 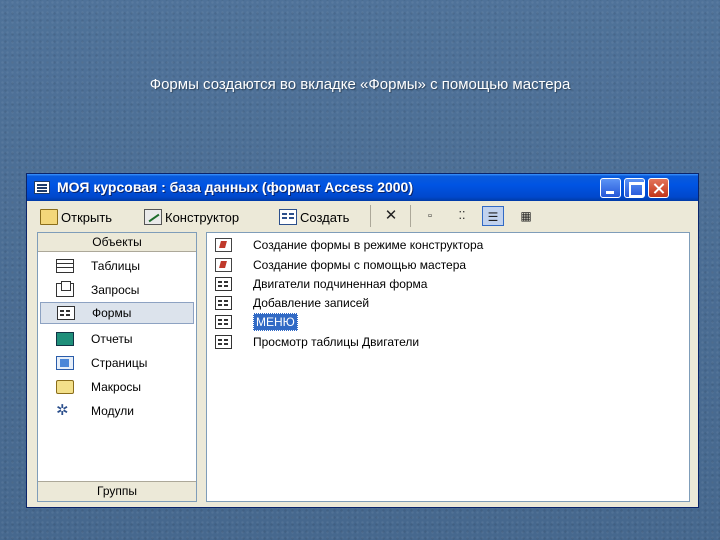 I want to click on report-icon, so click(x=65, y=339).